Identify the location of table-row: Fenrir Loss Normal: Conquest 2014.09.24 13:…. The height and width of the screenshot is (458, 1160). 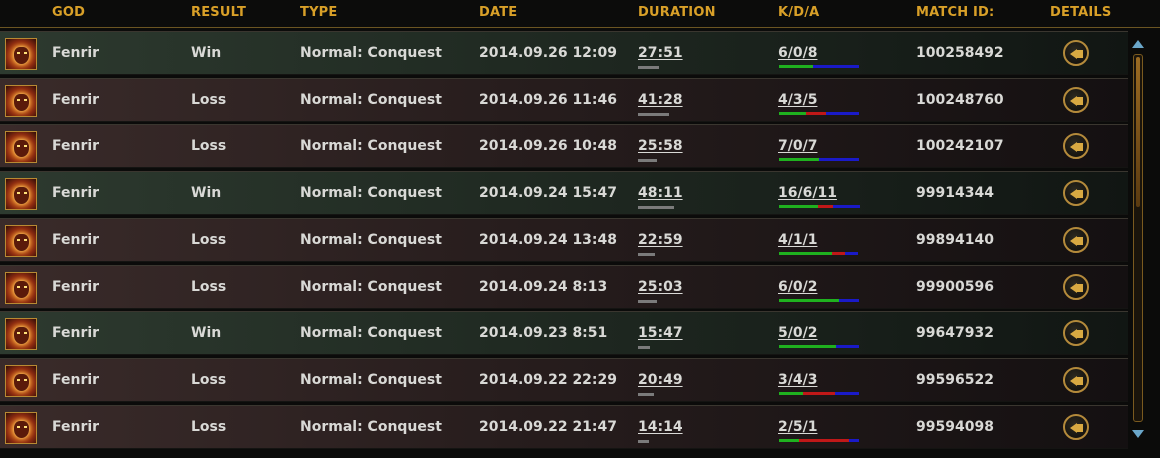
(564, 240).